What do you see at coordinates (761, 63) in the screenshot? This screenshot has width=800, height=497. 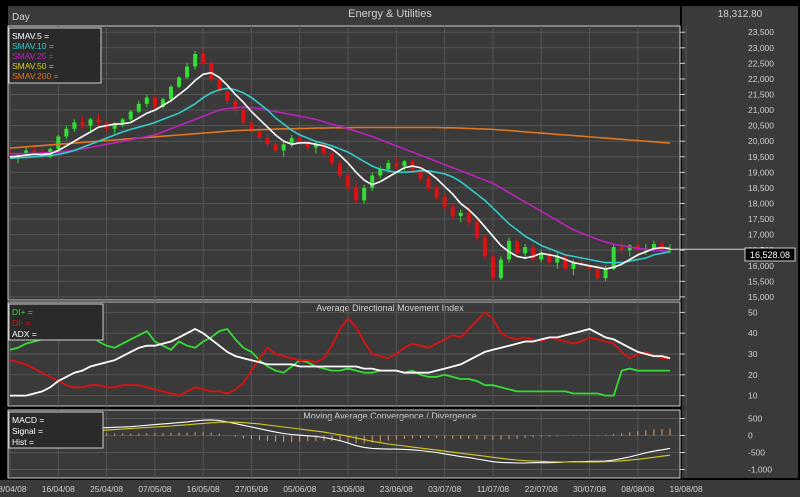 I see `price-y-tick-label: 22,500` at bounding box center [761, 63].